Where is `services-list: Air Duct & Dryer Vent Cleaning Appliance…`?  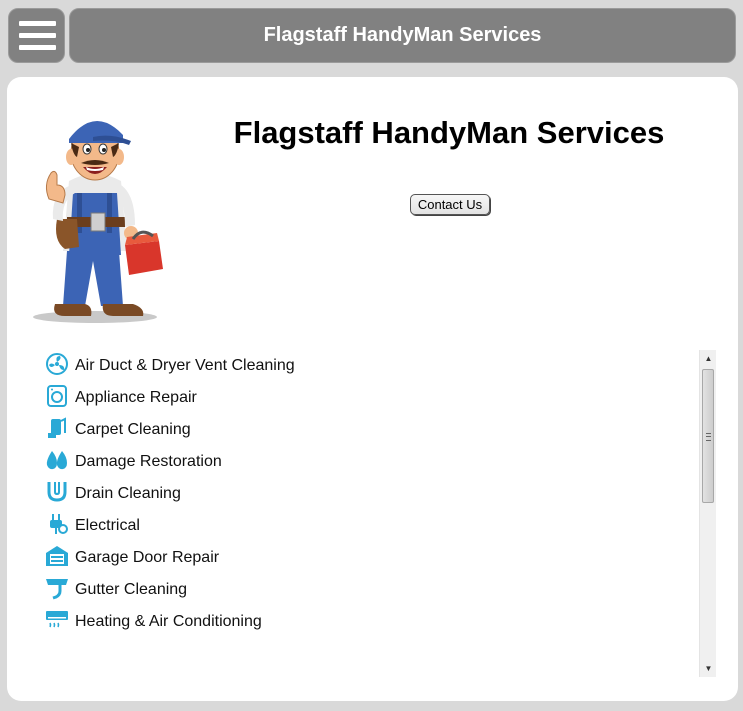 services-list: Air Duct & Dryer Vent Cleaning Appliance… is located at coordinates (170, 494).